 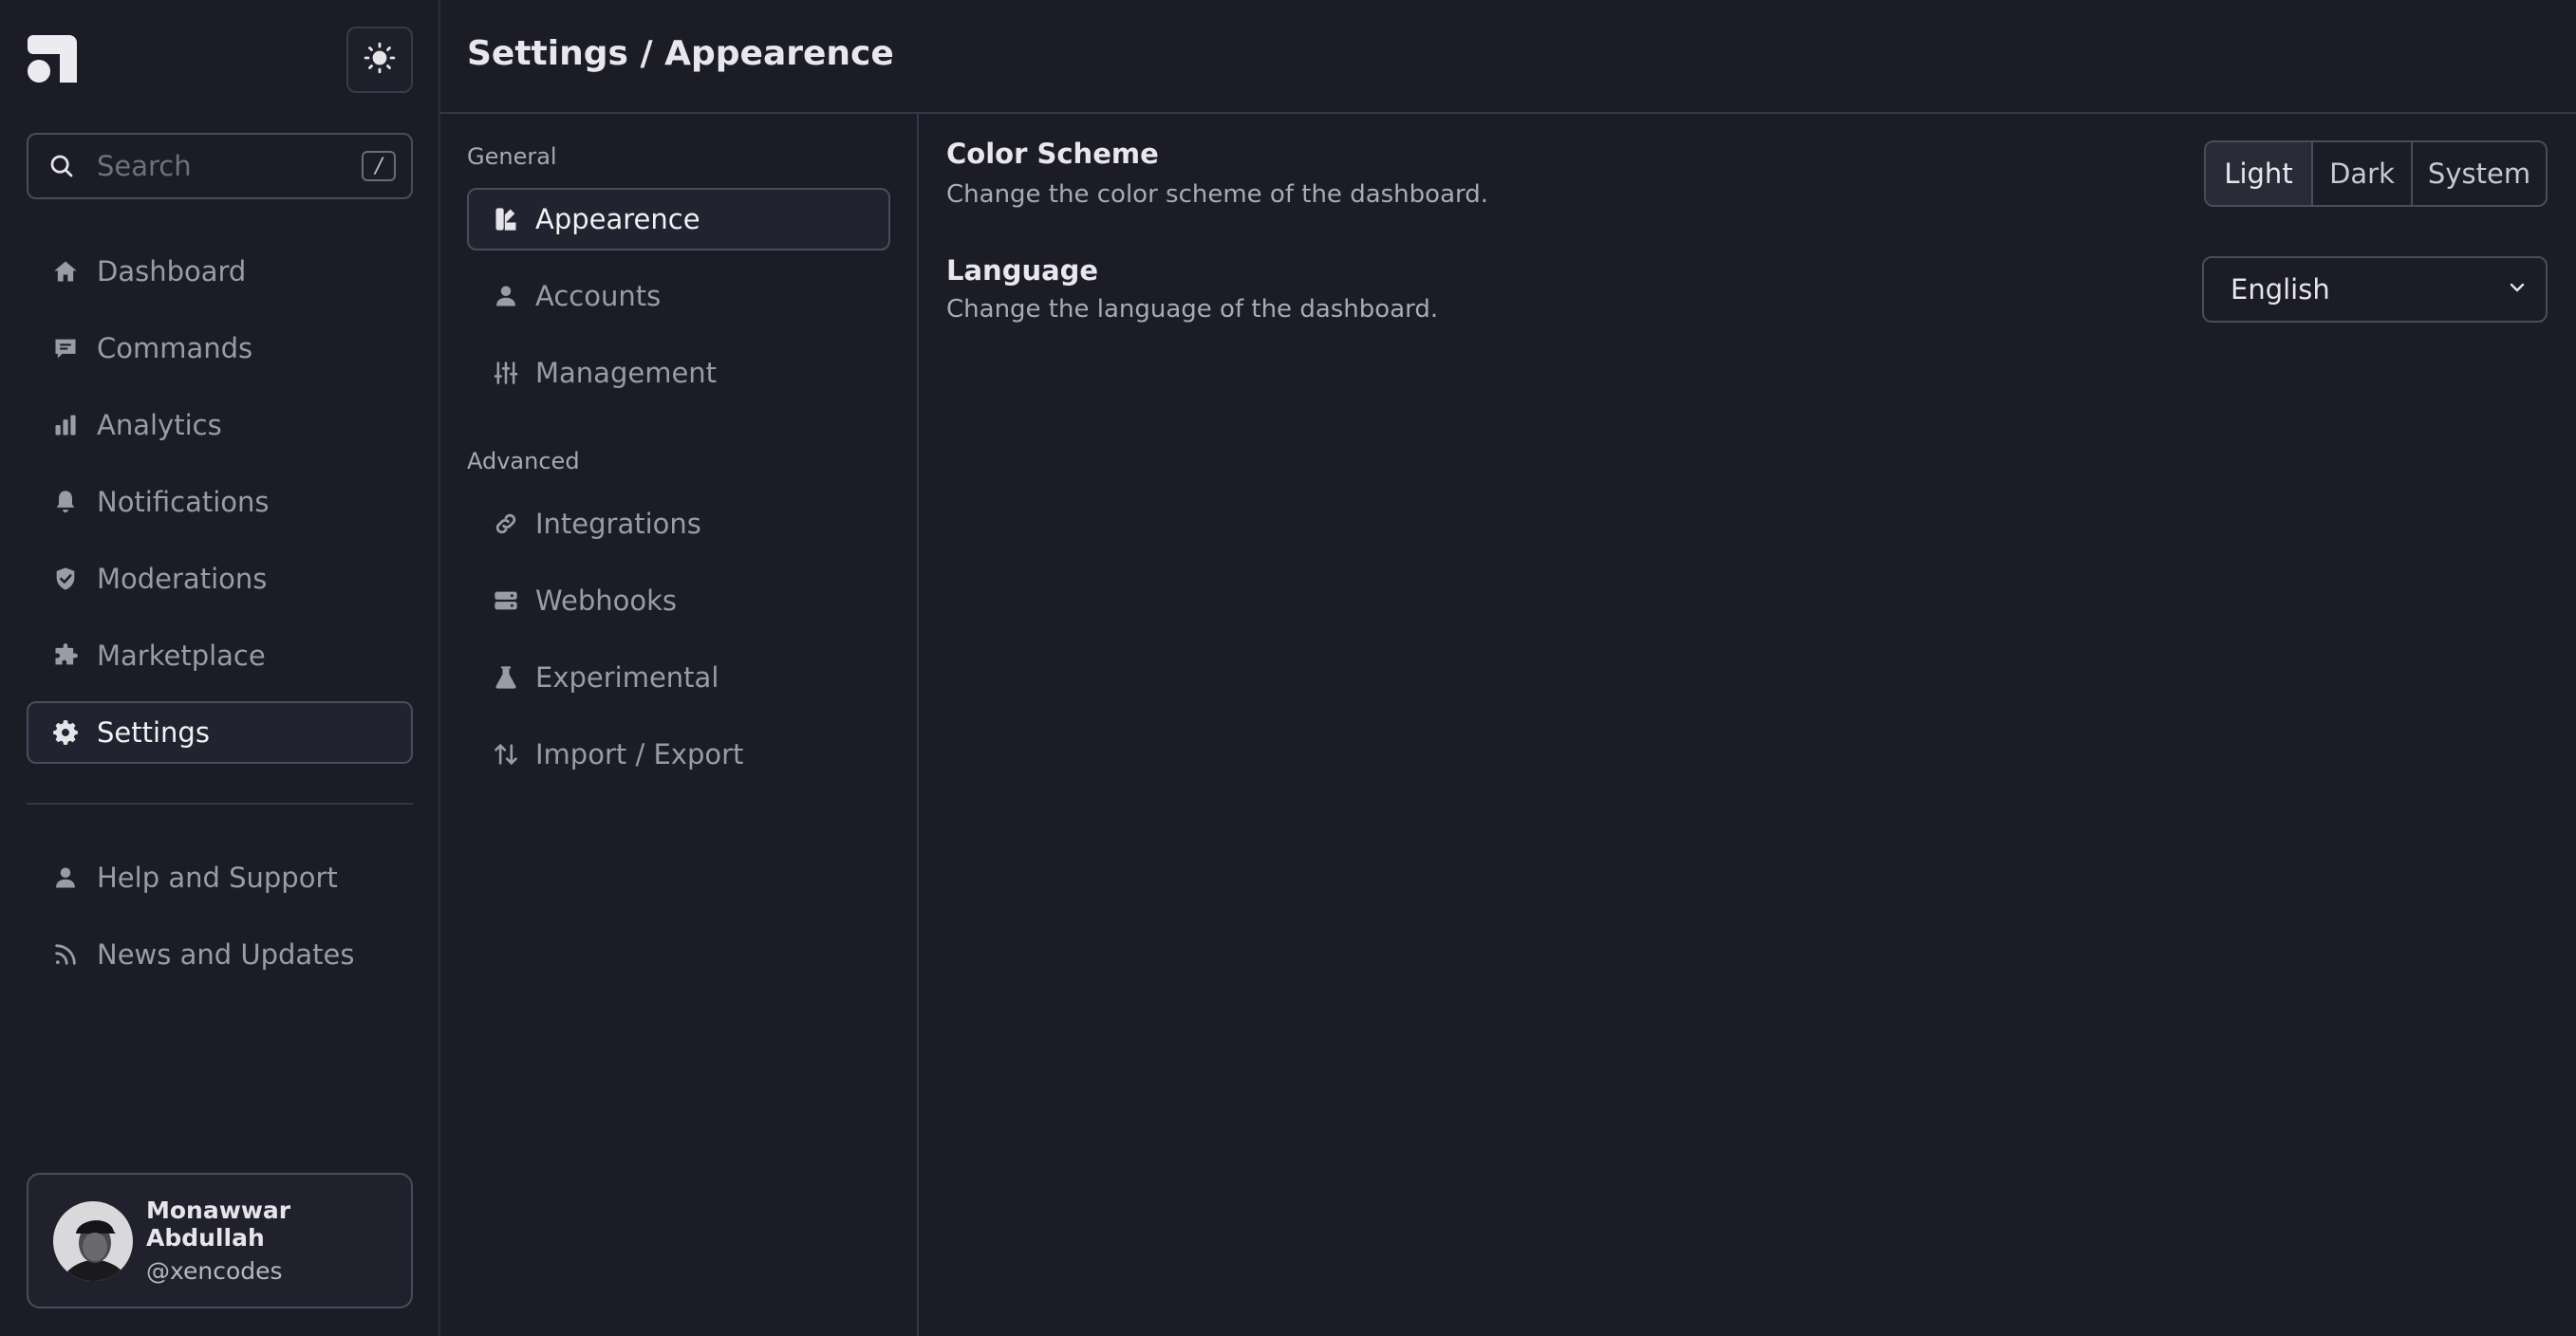 I want to click on subnav-item-label: Appearence, so click(x=617, y=219).